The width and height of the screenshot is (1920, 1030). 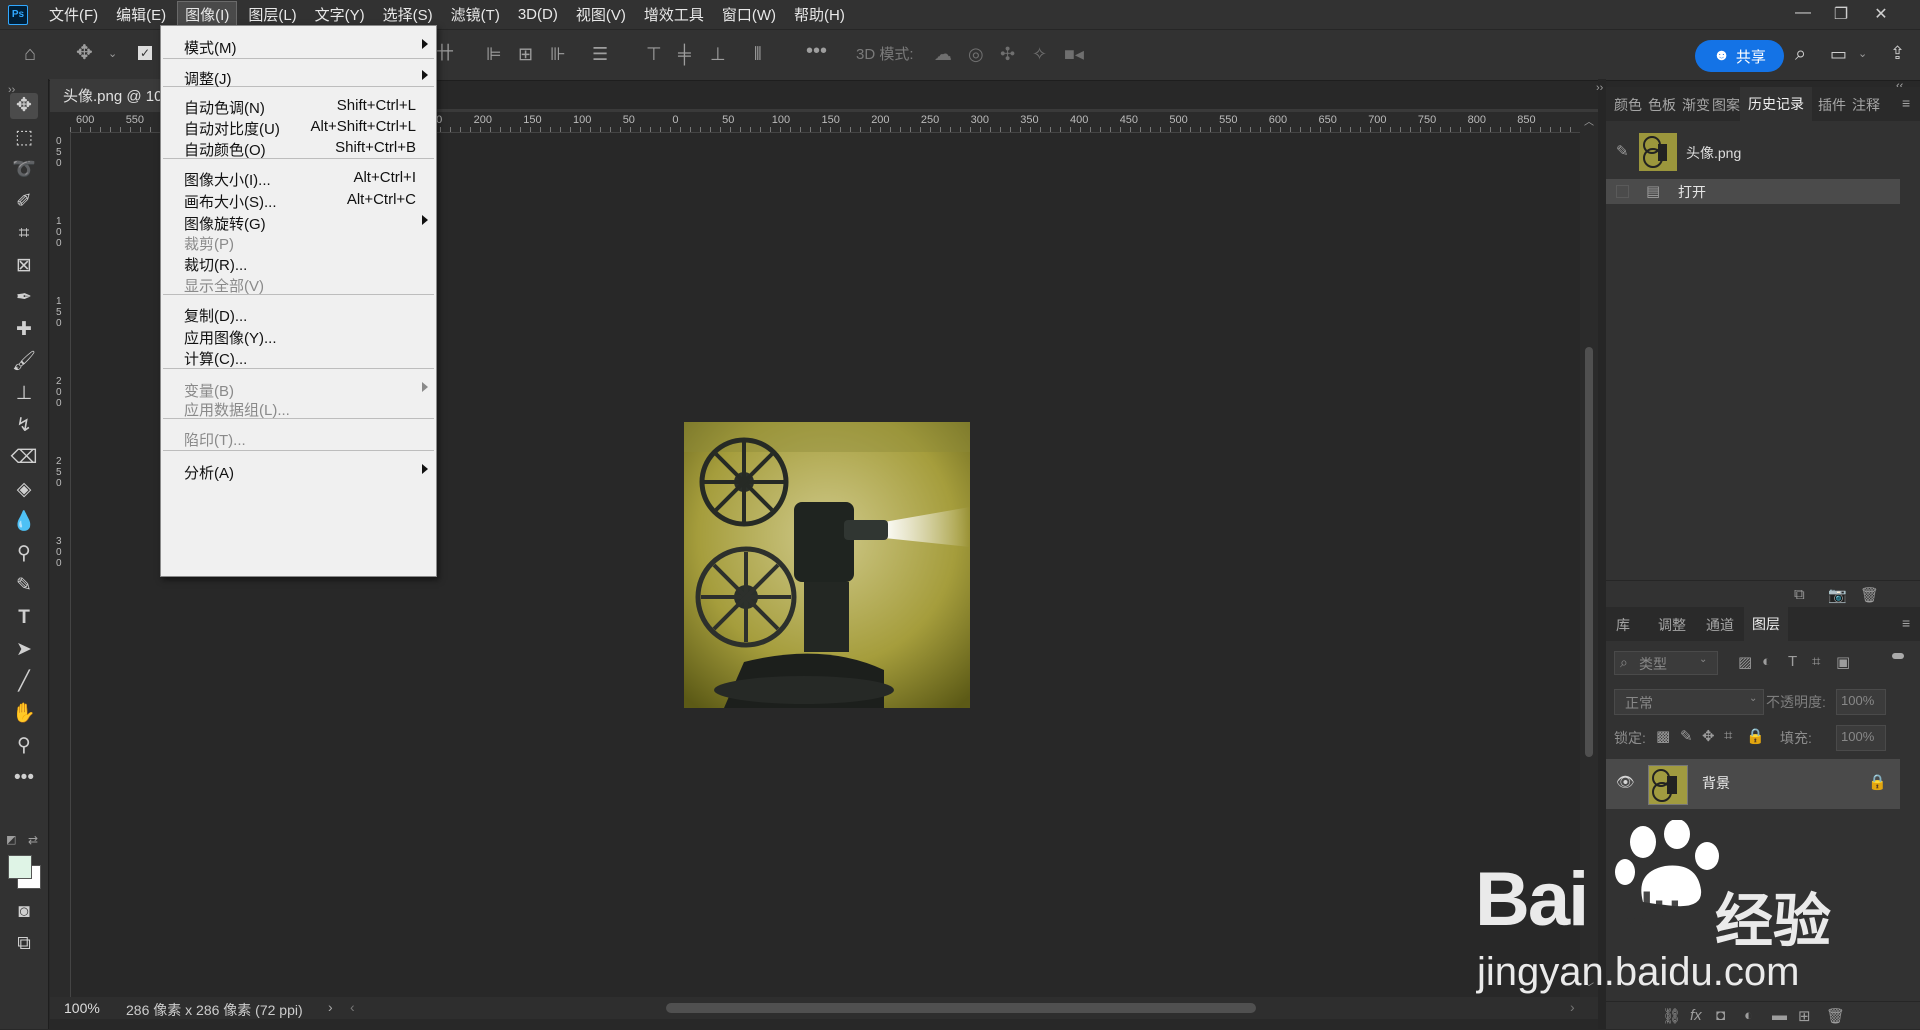 What do you see at coordinates (758, 54) in the screenshot?
I see `distribute-vertical-icon: ⫴` at bounding box center [758, 54].